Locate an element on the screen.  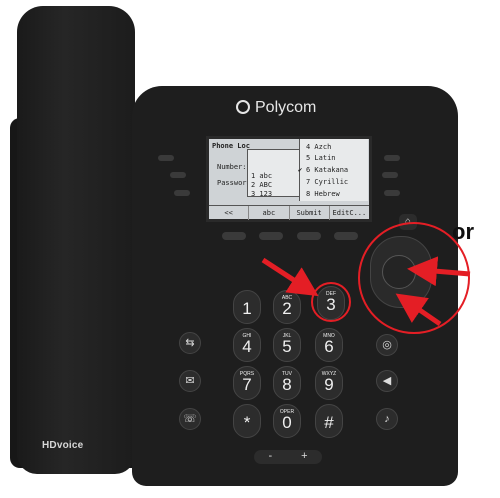
annotation-arrows is located at coordinates (366, 291).